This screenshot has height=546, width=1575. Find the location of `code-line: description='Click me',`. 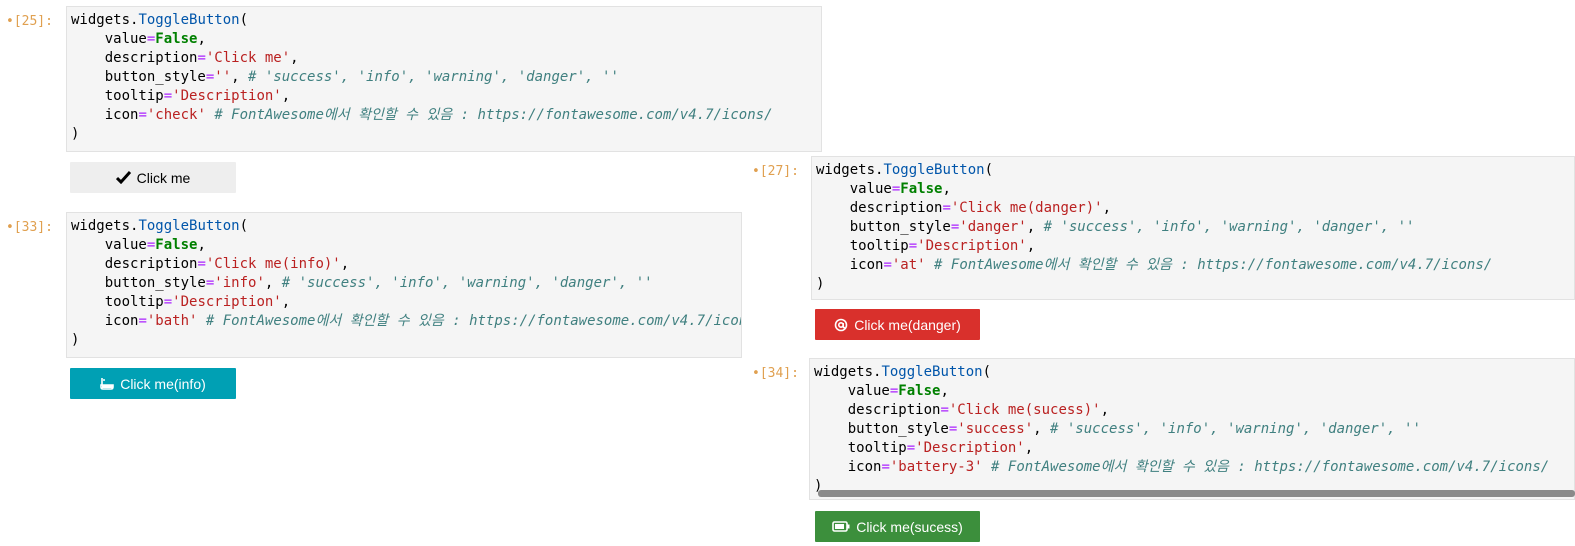

code-line: description='Click me', is located at coordinates (446, 58).